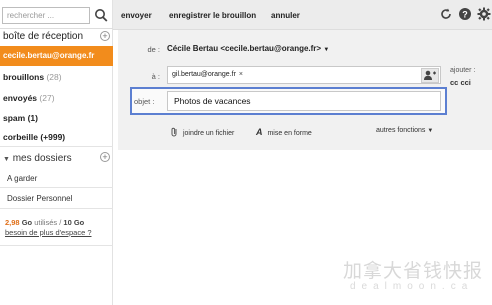 The width and height of the screenshot is (492, 305). Describe the element at coordinates (207, 74) in the screenshot. I see `recipient-chip: gil.bertau@orange.fr ×` at that location.